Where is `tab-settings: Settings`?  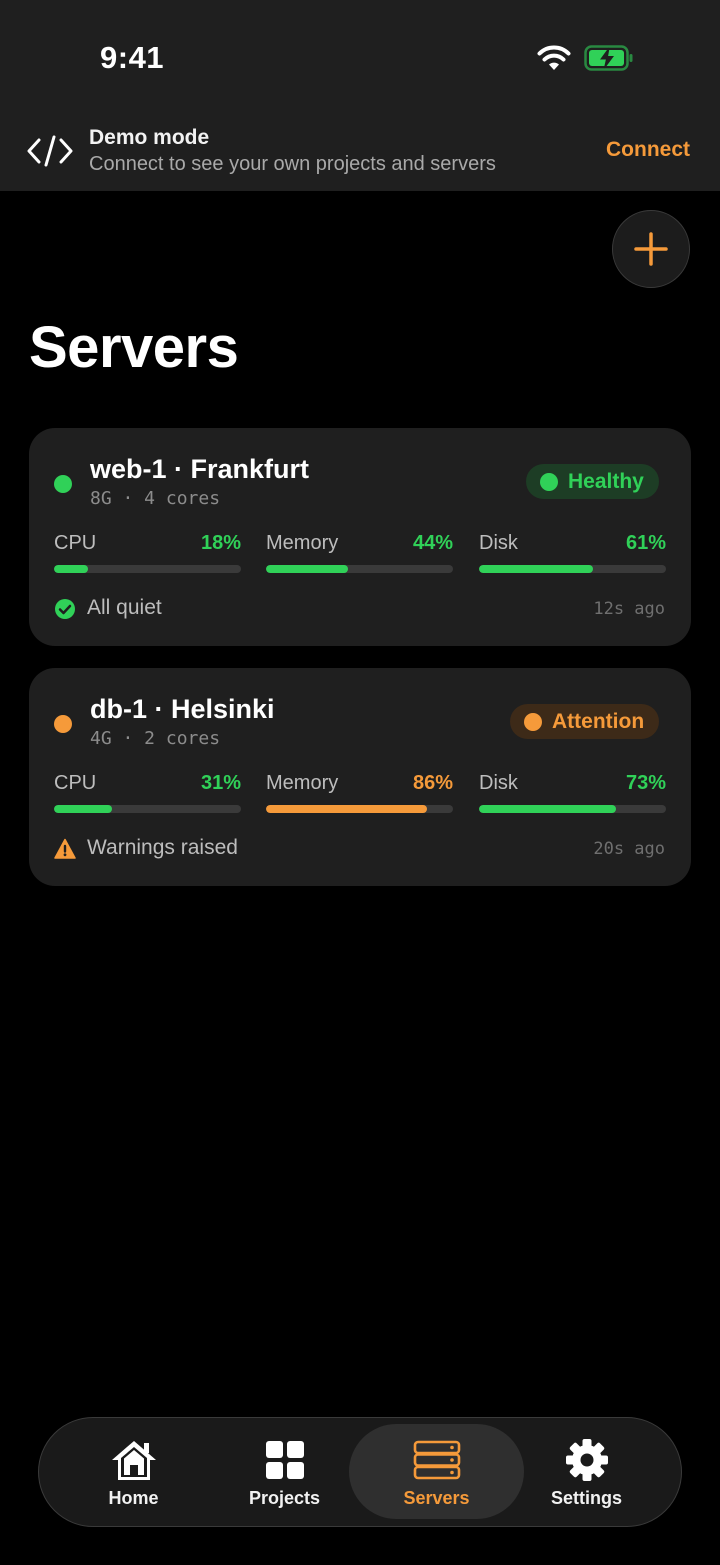
tab-settings: Settings is located at coordinates (586, 1471).